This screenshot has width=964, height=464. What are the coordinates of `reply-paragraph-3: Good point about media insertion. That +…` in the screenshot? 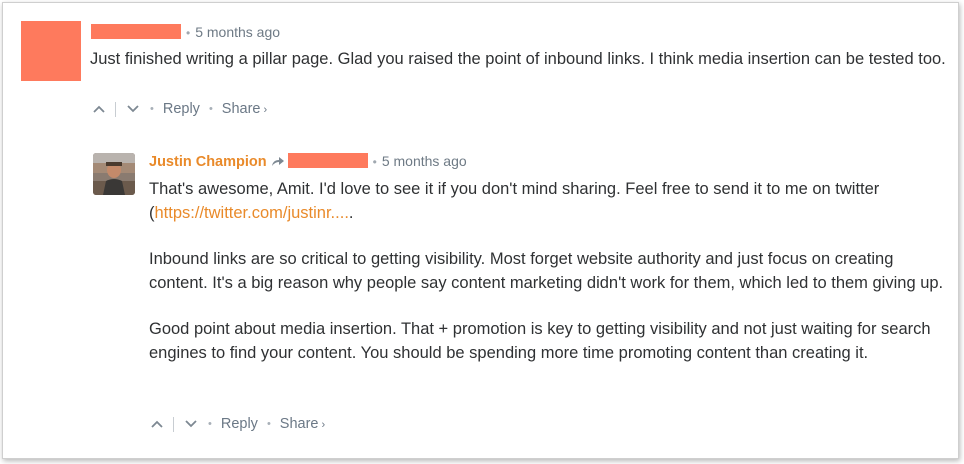 It's located at (540, 341).